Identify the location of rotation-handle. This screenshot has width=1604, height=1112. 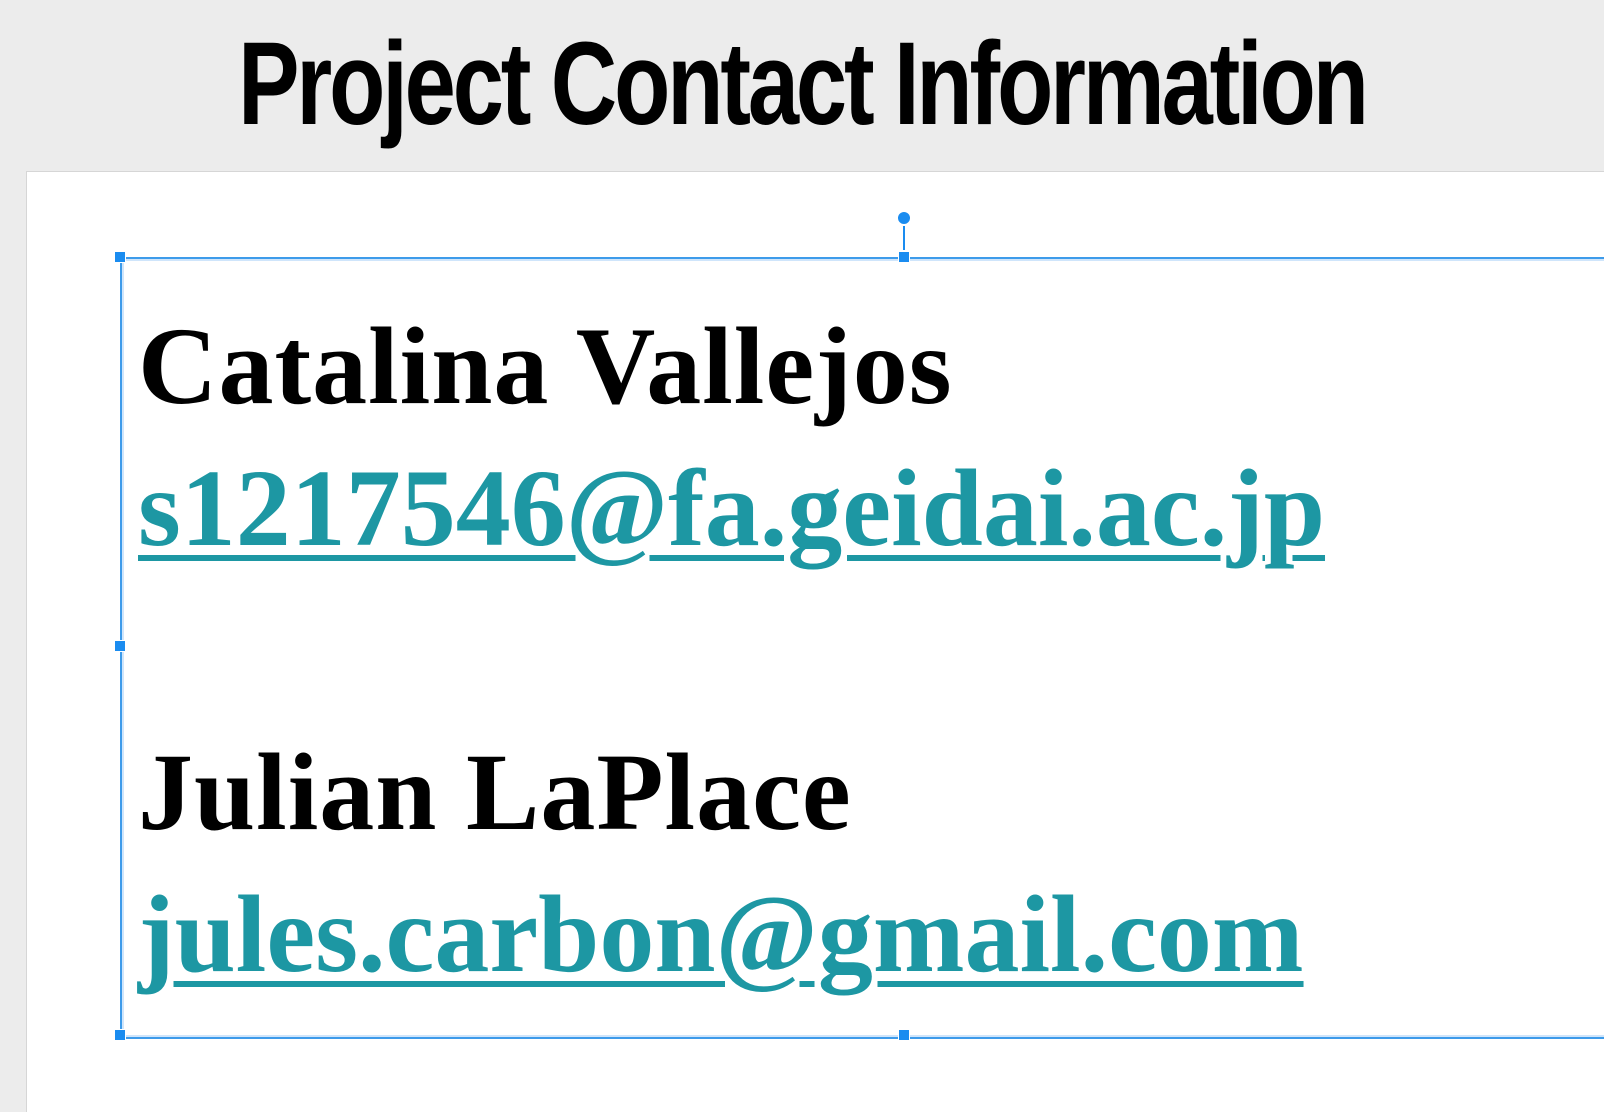
(904, 218).